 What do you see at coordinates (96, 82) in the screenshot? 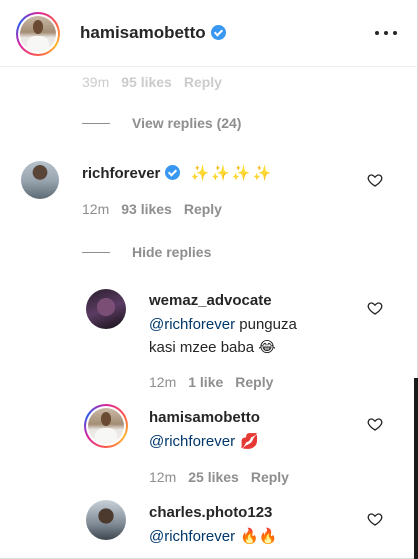
I see `comment-time: 39m` at bounding box center [96, 82].